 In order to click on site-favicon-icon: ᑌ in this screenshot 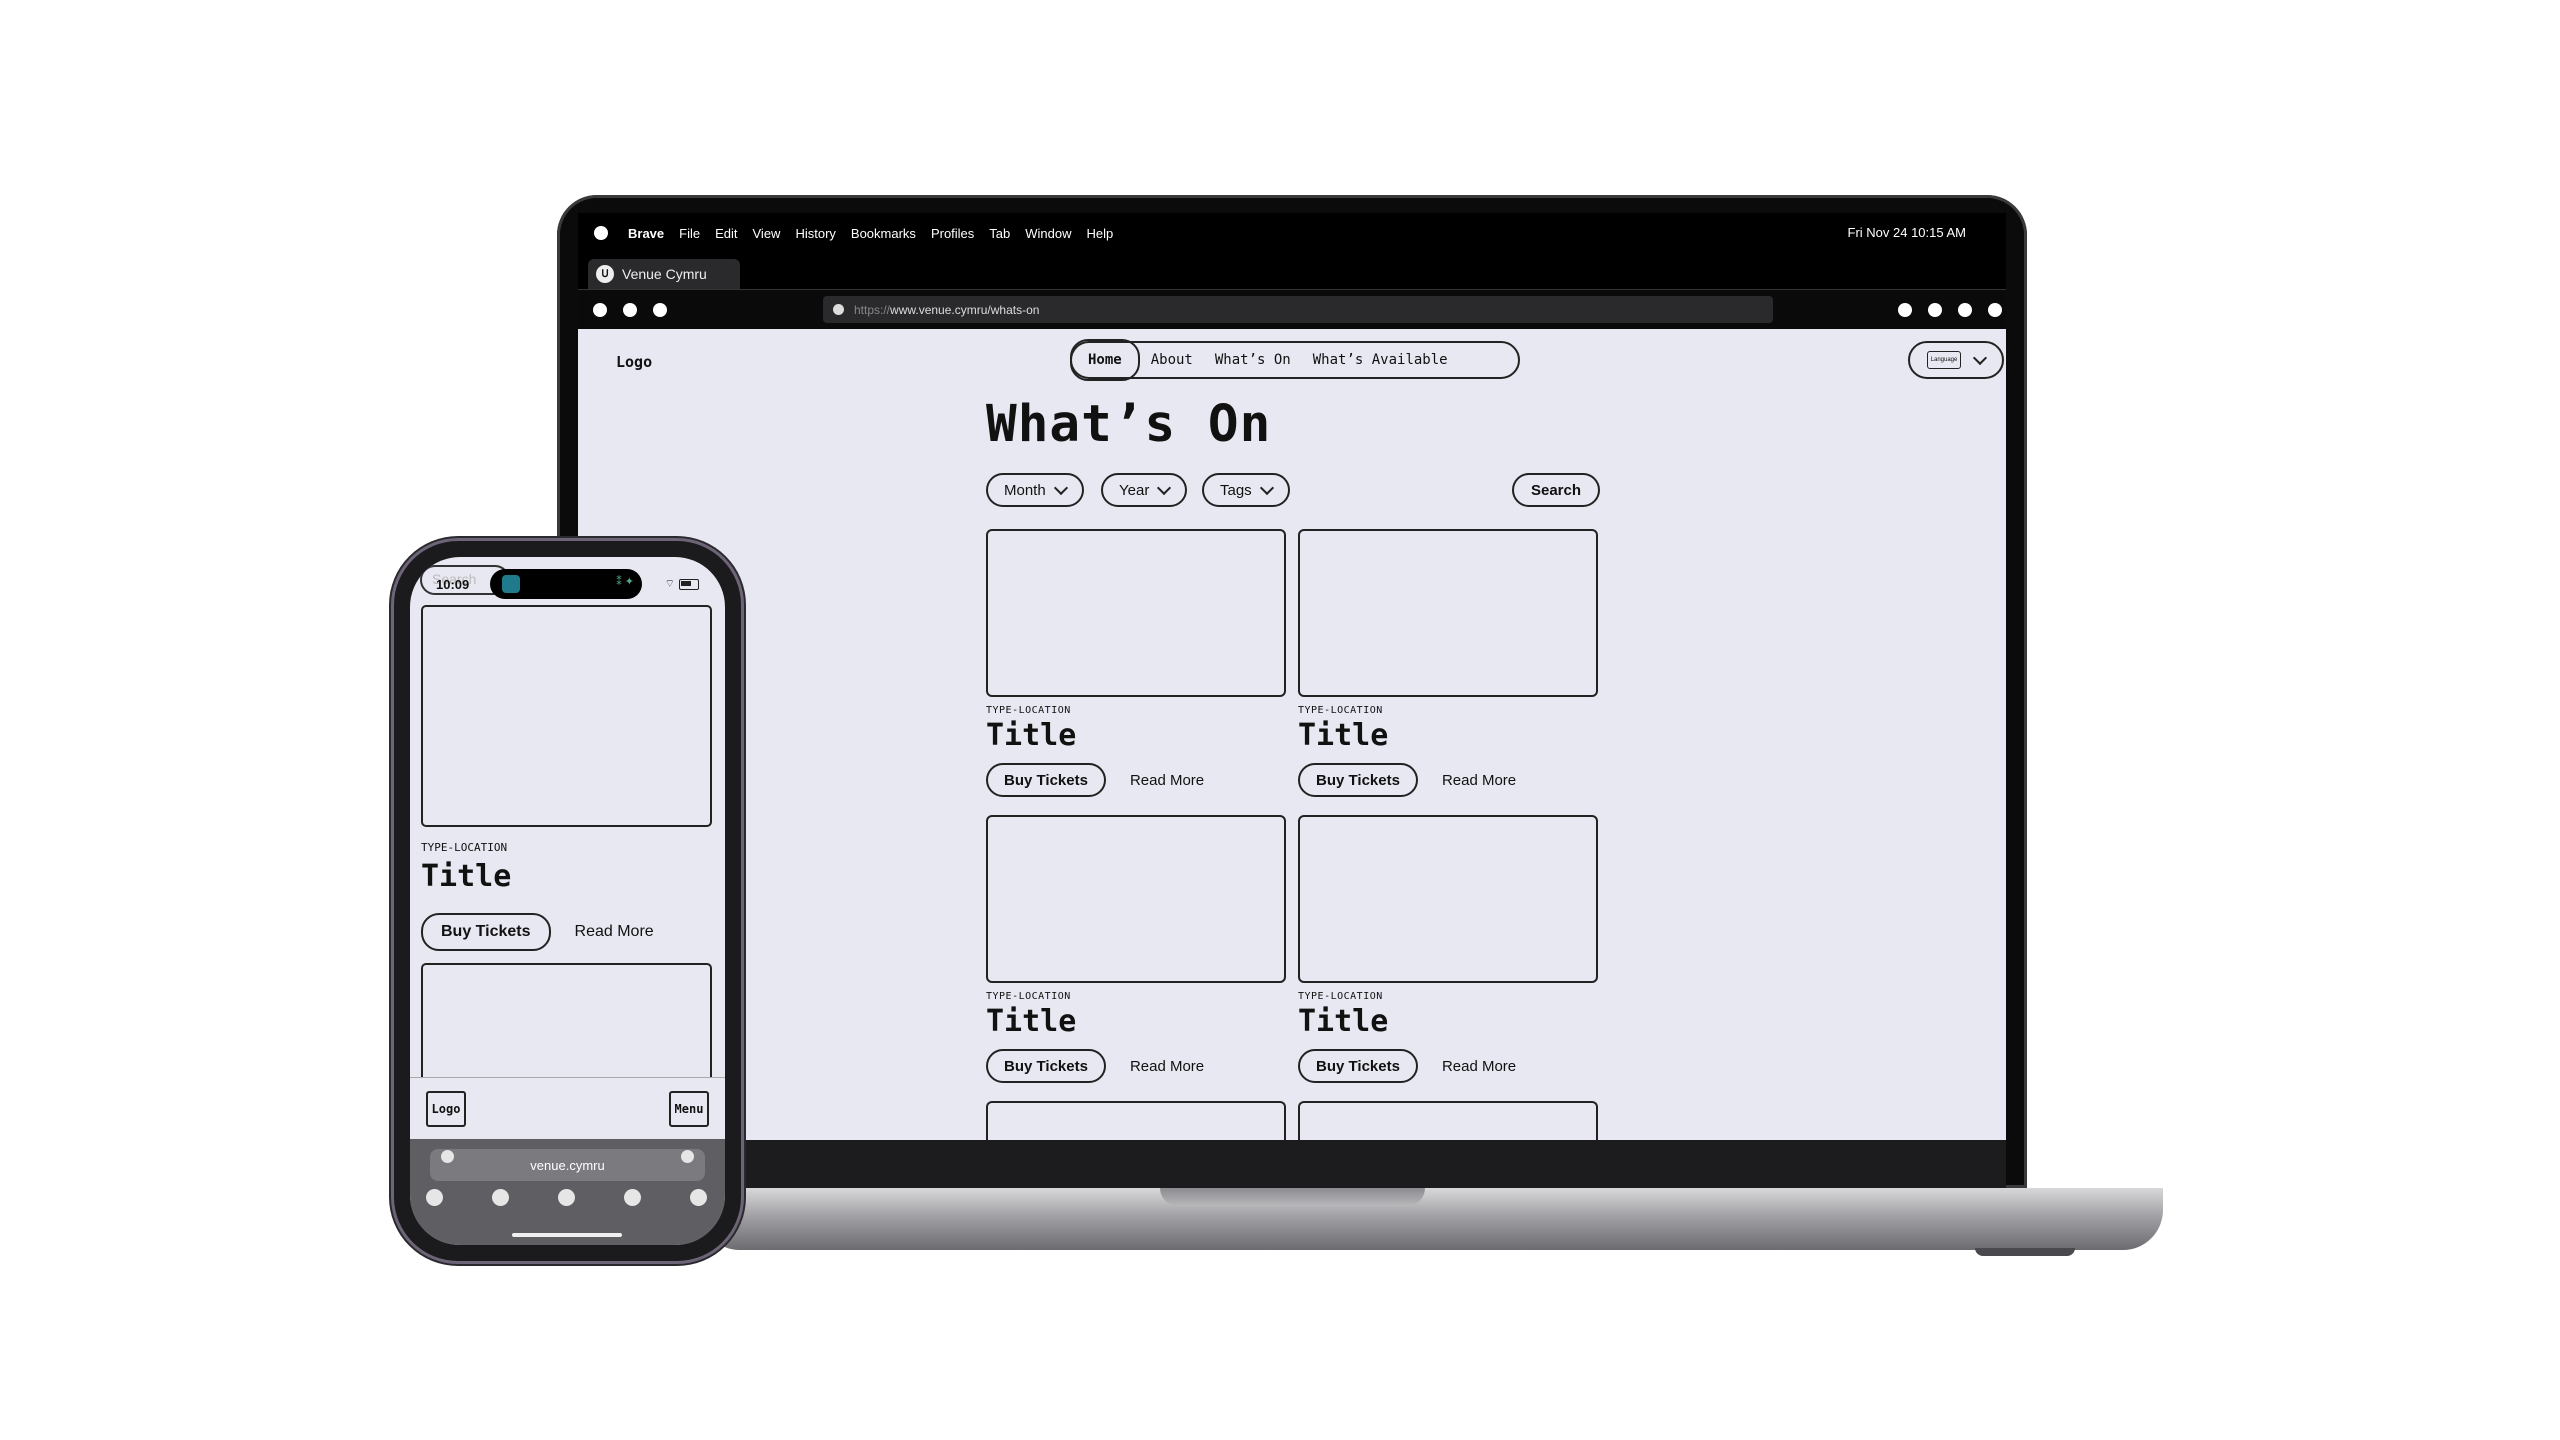, I will do `click(605, 274)`.